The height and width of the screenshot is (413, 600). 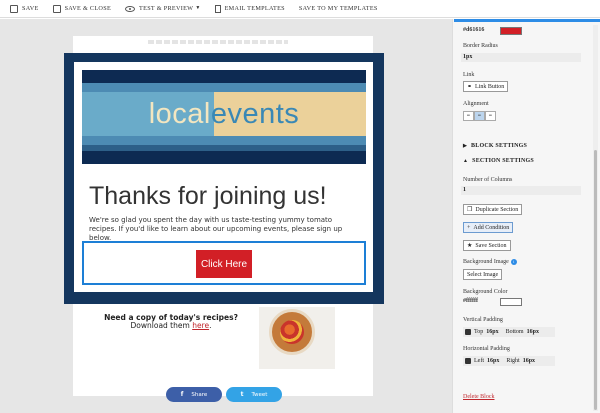 I want to click on number-of-columns-label: Number of Columns, so click(x=488, y=180).